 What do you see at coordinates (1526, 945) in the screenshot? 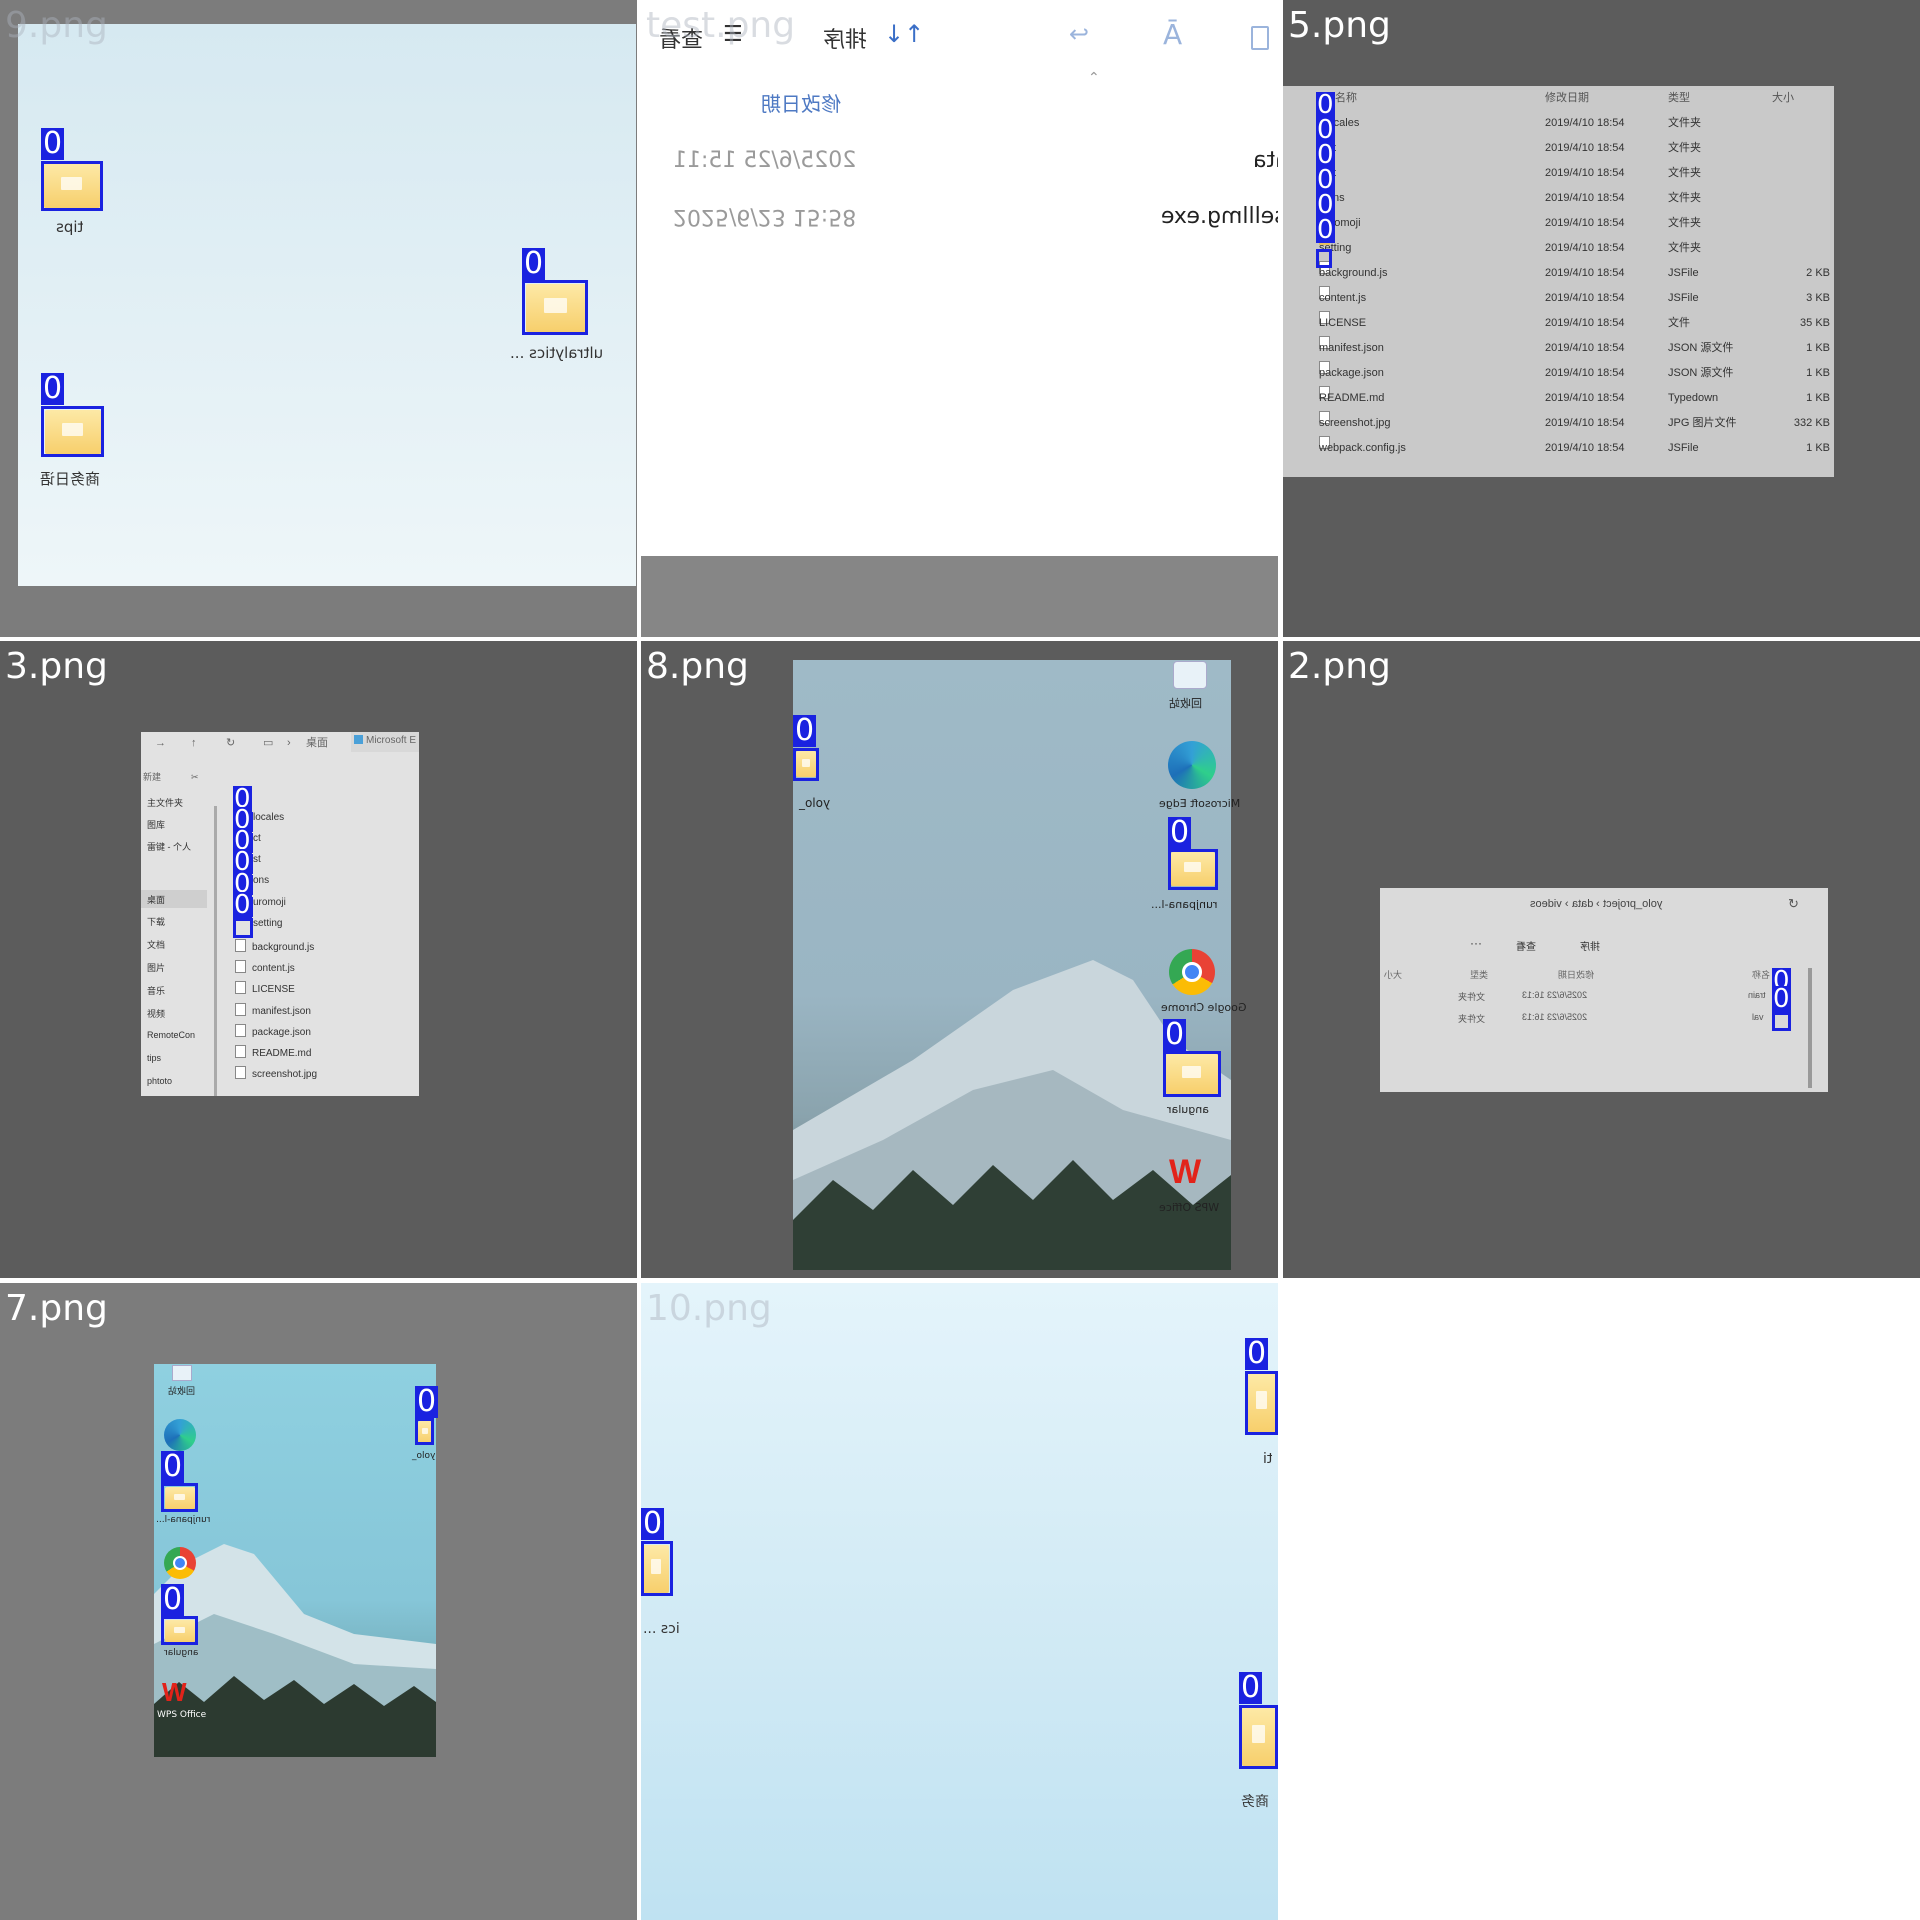
I see `view-button: 查看` at bounding box center [1526, 945].